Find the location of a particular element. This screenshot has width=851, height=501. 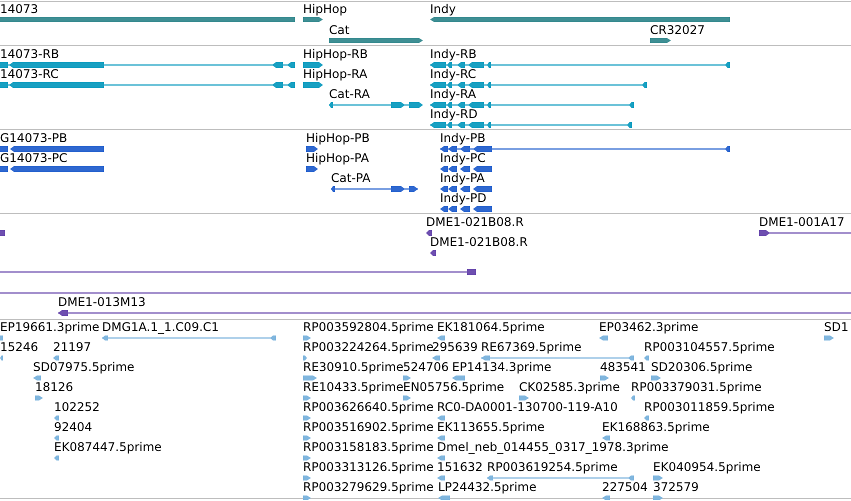

feature-label: 14073 is located at coordinates (19, 9).